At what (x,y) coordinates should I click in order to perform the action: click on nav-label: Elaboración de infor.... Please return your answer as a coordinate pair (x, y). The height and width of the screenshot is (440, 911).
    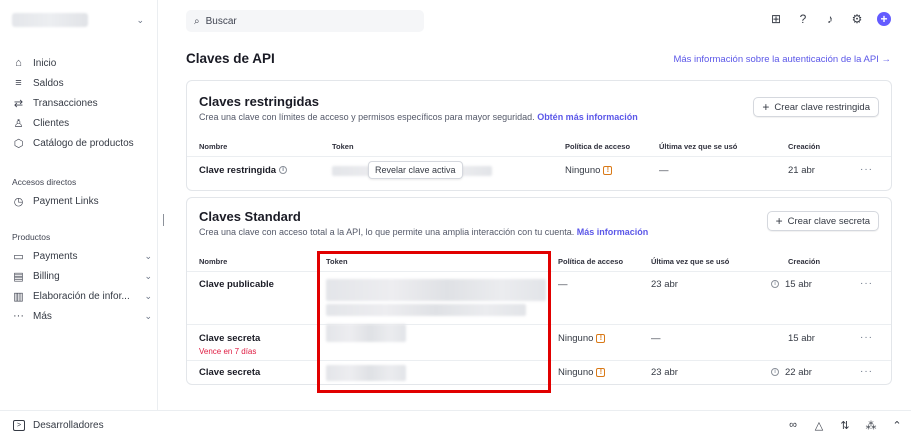
    Looking at the image, I should click on (81, 296).